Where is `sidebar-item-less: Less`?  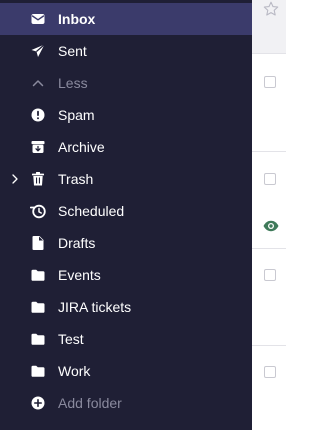
sidebar-item-less: Less is located at coordinates (126, 83).